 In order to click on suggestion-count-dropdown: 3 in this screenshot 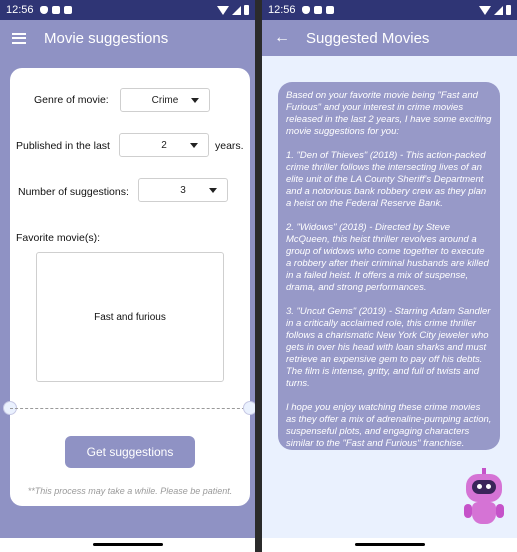, I will do `click(183, 190)`.